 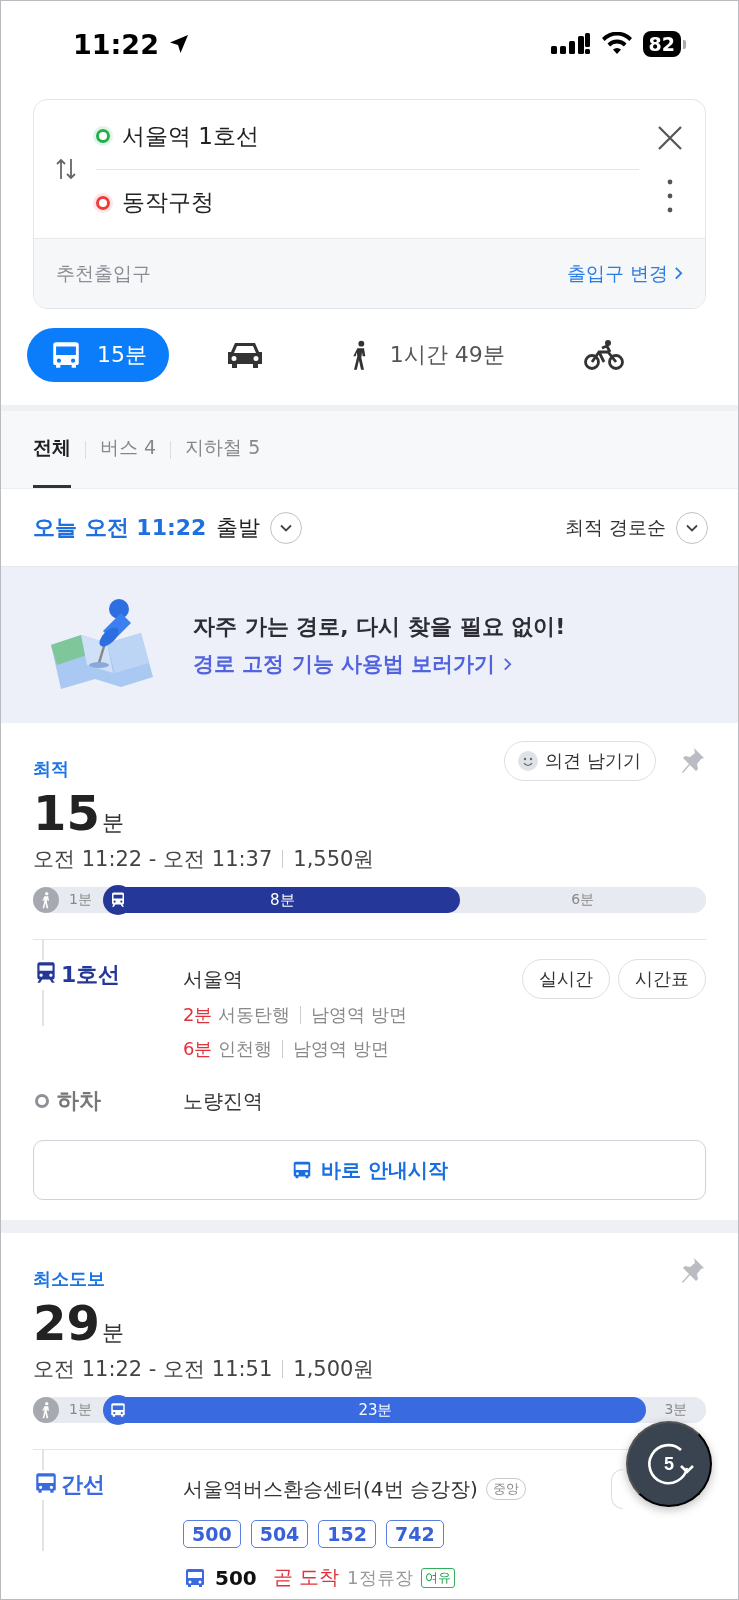 What do you see at coordinates (334, 1369) in the screenshot?
I see `fare: 1,500원` at bounding box center [334, 1369].